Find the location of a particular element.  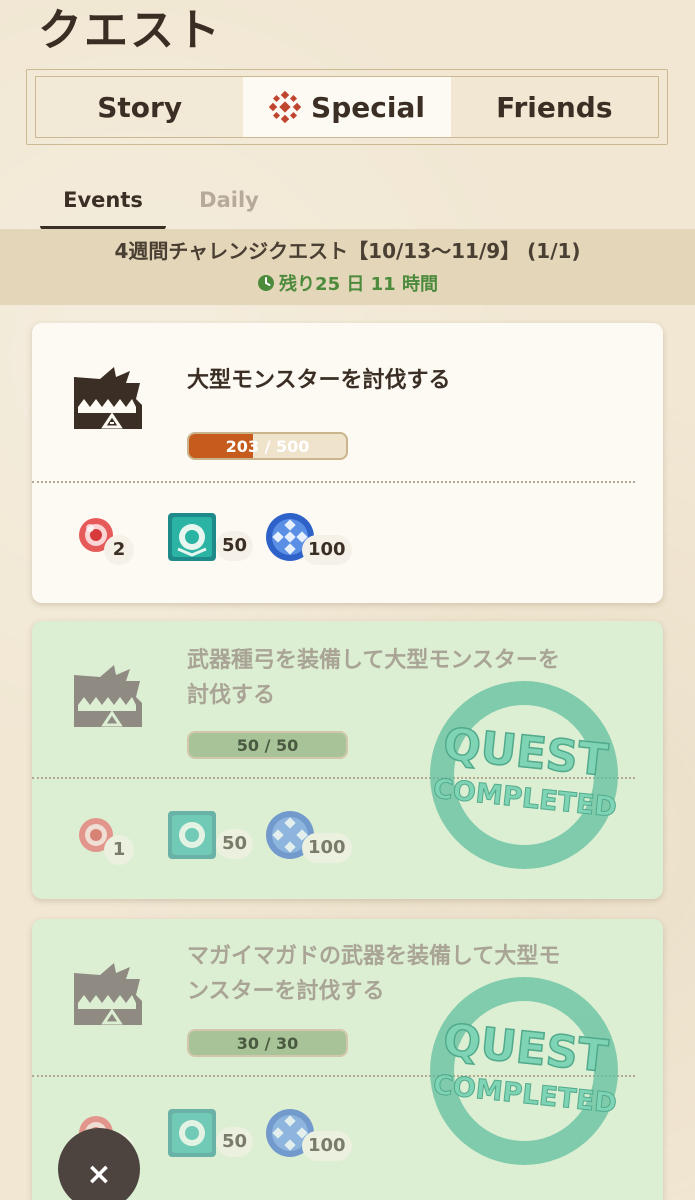

reward-count: 2 is located at coordinates (119, 550).